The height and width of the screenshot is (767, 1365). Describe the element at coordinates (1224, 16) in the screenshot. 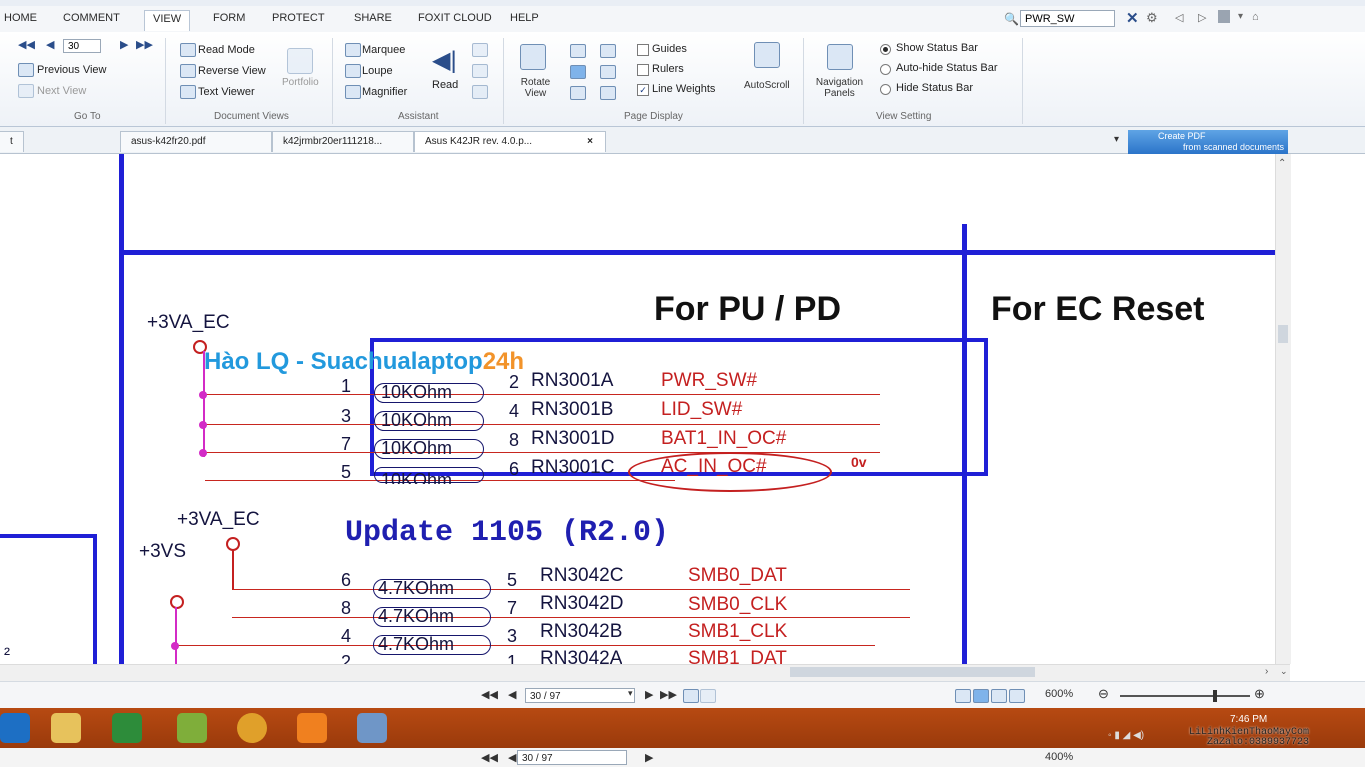

I see `window-icon` at that location.